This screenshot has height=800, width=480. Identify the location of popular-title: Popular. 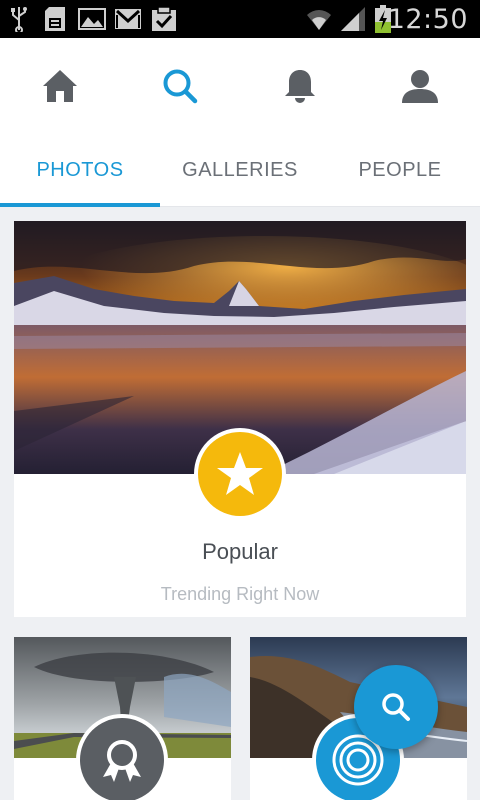
(240, 551).